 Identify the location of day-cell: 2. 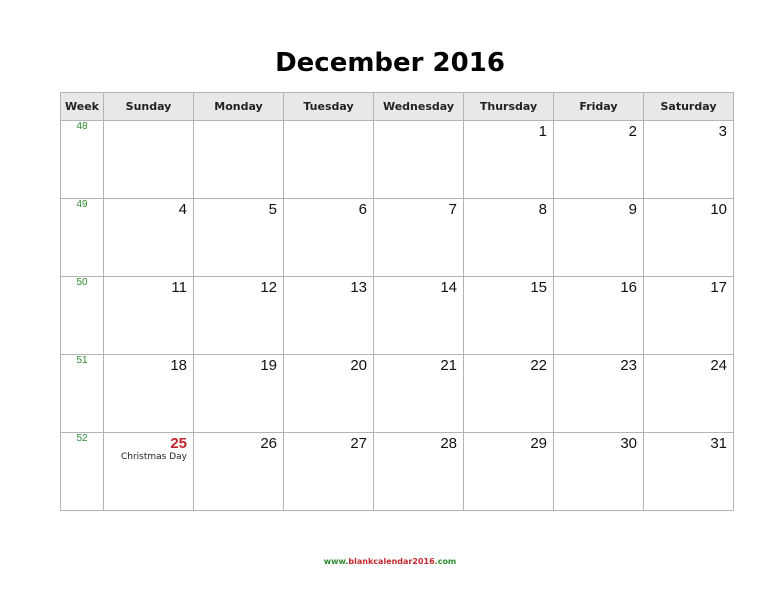
(598, 159).